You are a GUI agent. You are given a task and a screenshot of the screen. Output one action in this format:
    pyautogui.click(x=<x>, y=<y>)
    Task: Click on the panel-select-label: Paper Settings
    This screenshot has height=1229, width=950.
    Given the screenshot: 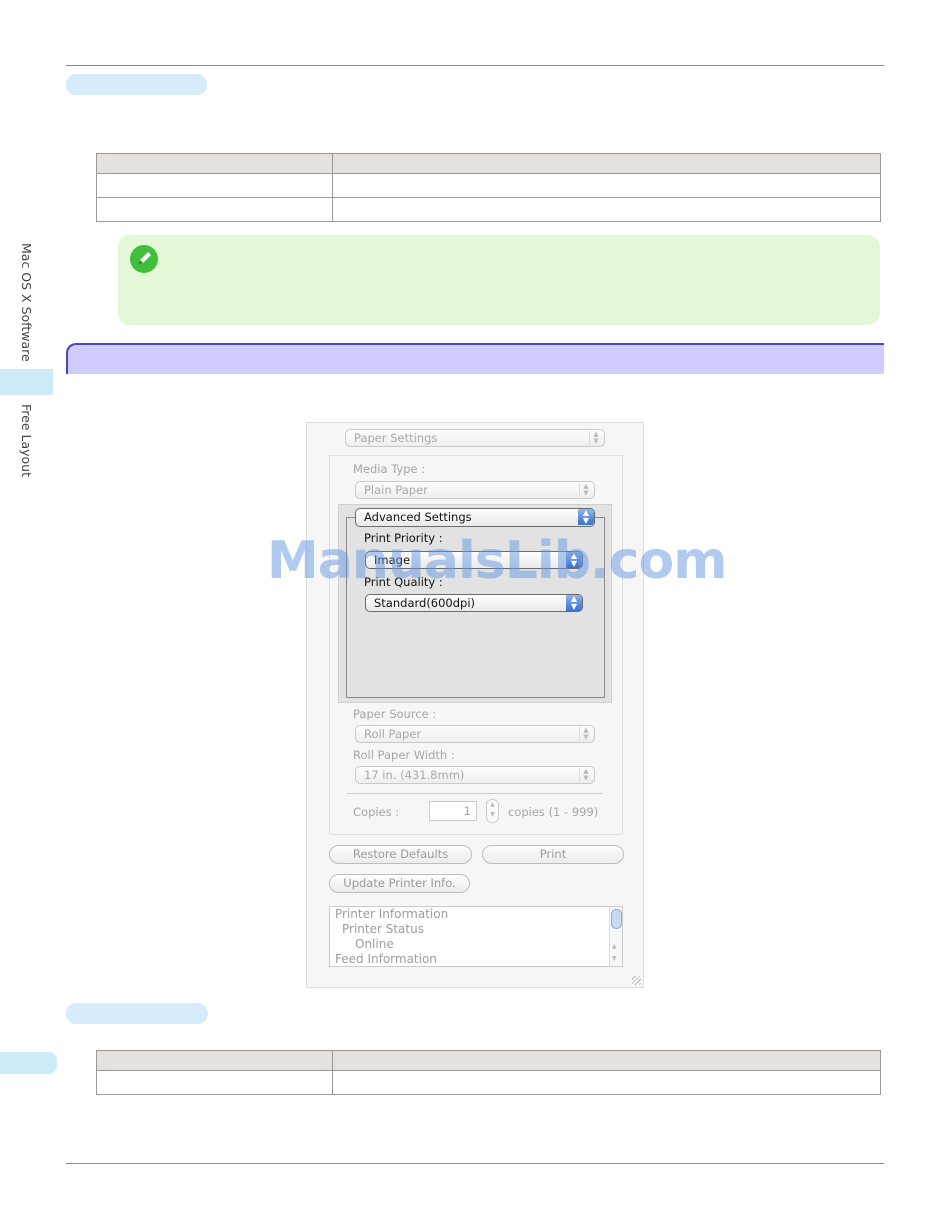 What is the action you would take?
    pyautogui.click(x=396, y=438)
    